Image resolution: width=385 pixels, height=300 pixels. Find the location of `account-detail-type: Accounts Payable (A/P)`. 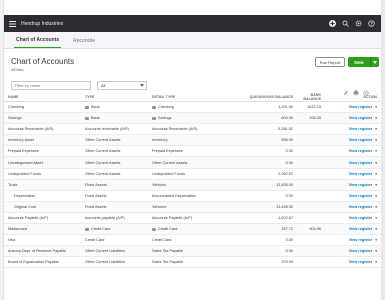

account-detail-type: Accounts Payable (A/P) is located at coordinates (194, 218).